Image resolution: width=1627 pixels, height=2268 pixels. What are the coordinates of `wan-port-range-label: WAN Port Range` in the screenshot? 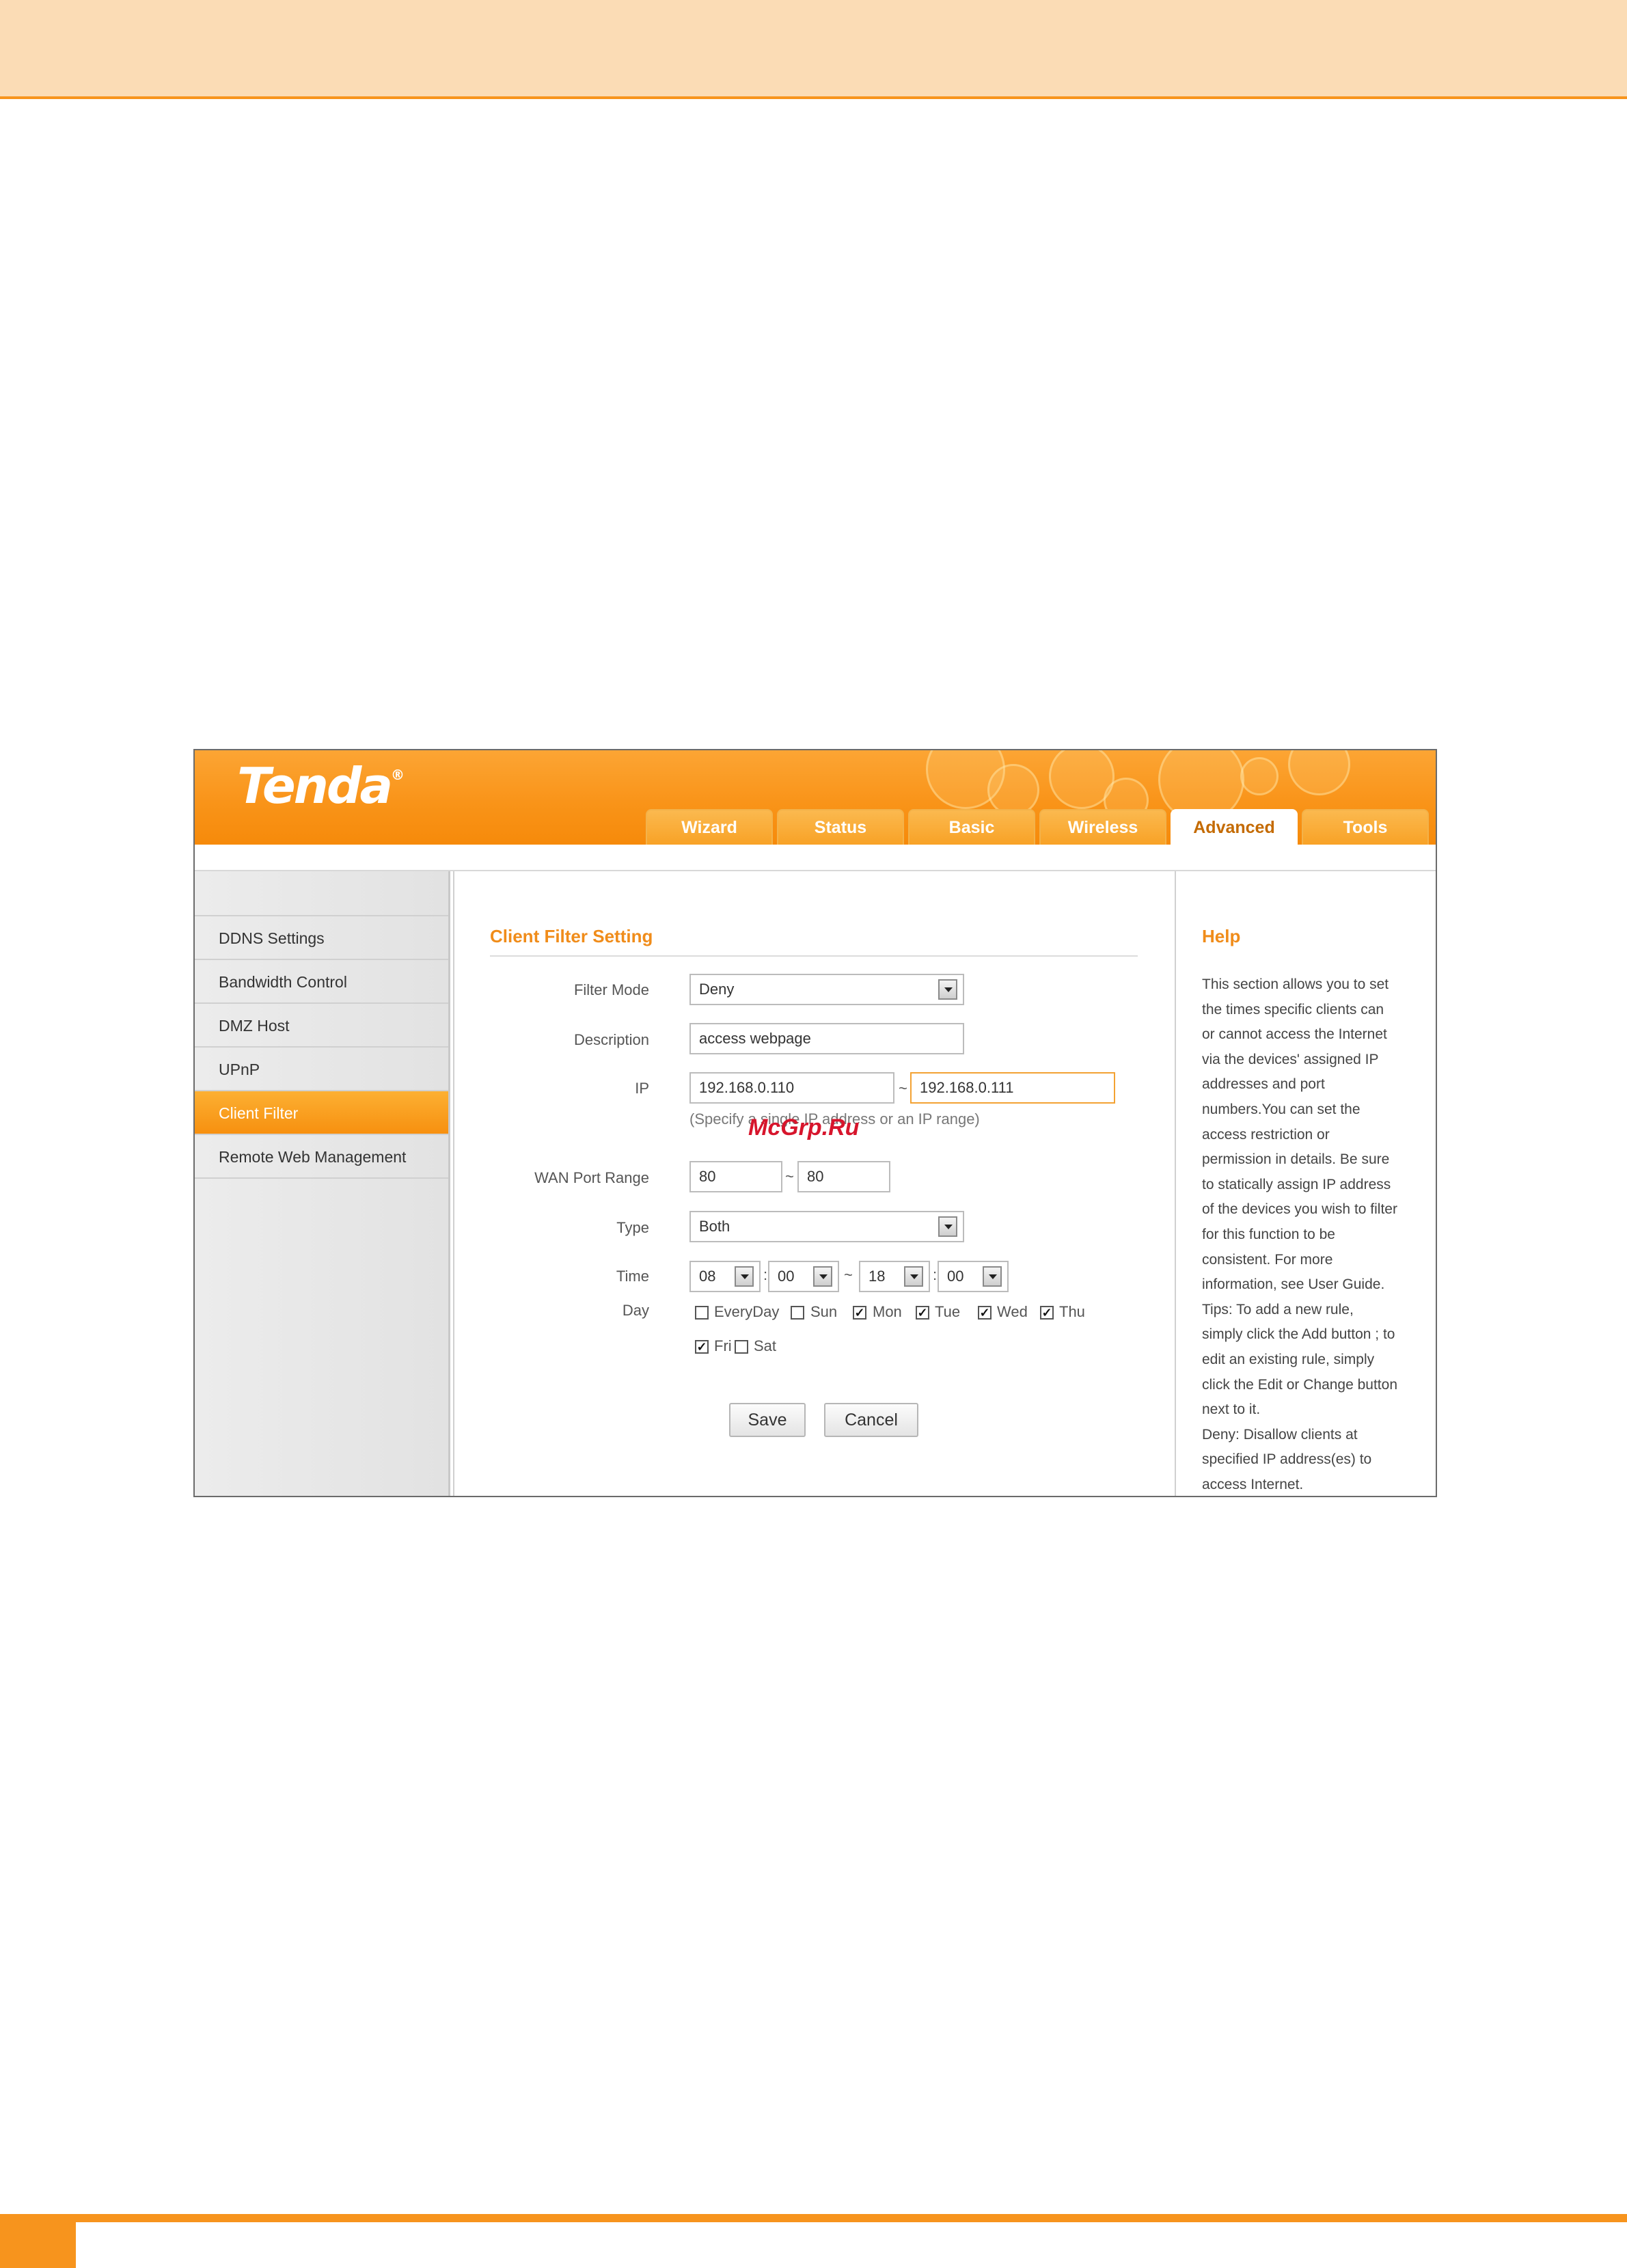 It's located at (591, 1177).